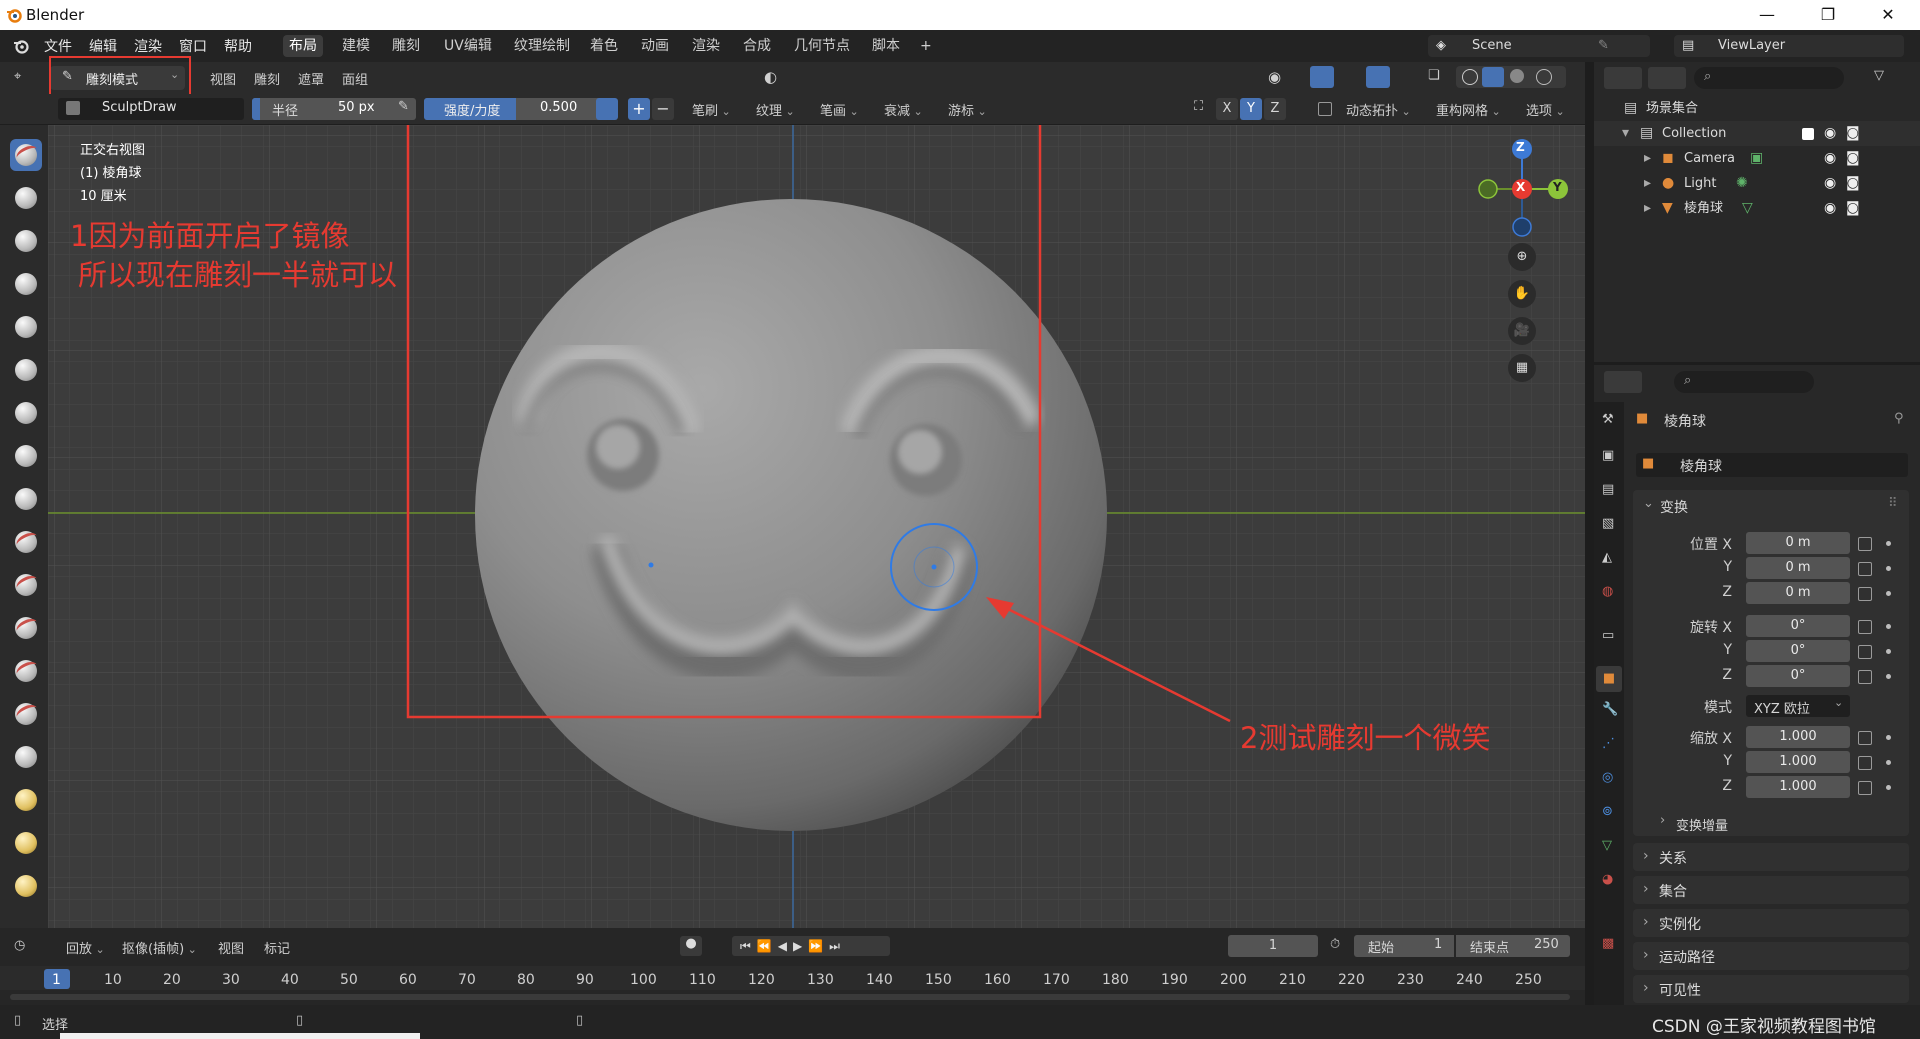 This screenshot has width=1920, height=1039. Describe the element at coordinates (1434, 75) in the screenshot. I see `xray-icon: ❏` at that location.